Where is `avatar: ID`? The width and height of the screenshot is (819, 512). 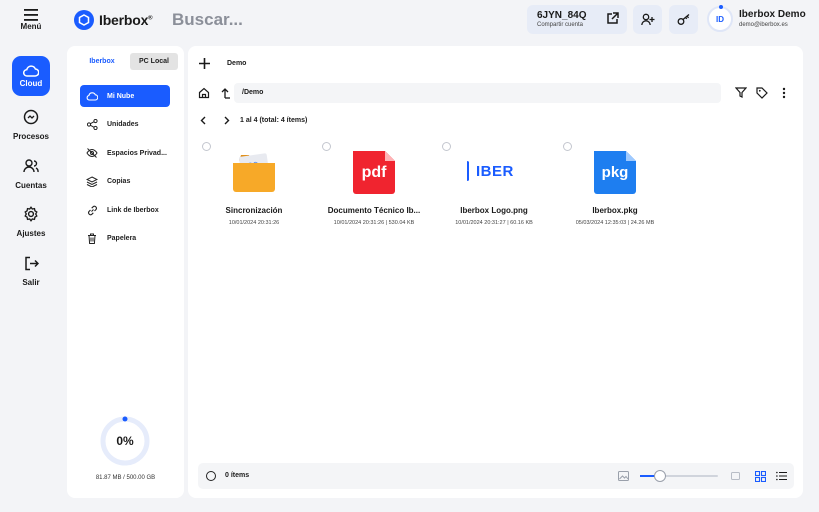 avatar: ID is located at coordinates (720, 18).